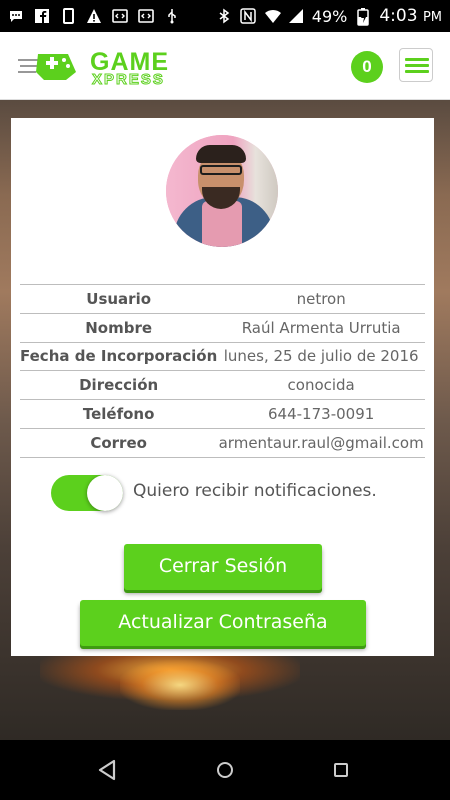 The width and height of the screenshot is (450, 800). I want to click on clock: 4:03 PM, so click(410, 16).